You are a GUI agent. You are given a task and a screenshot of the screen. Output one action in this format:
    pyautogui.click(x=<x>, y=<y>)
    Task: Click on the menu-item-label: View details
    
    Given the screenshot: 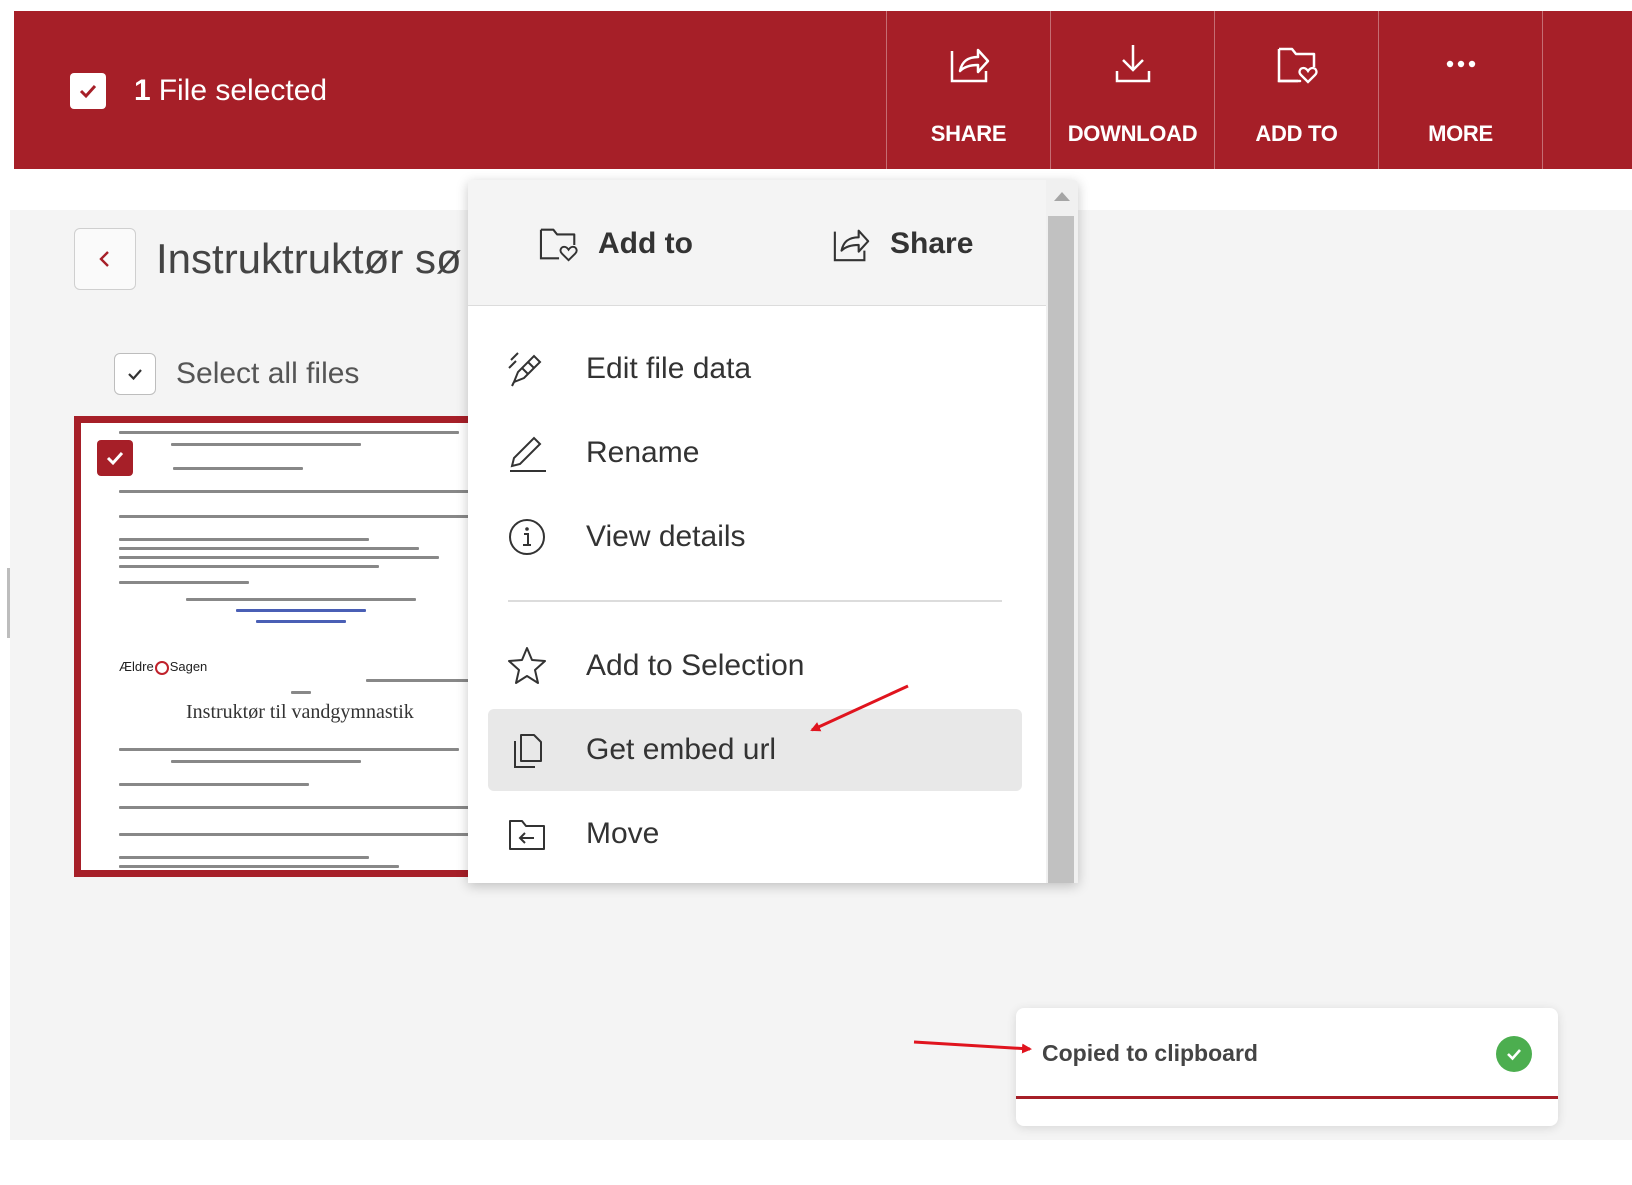 What is the action you would take?
    pyautogui.click(x=666, y=536)
    